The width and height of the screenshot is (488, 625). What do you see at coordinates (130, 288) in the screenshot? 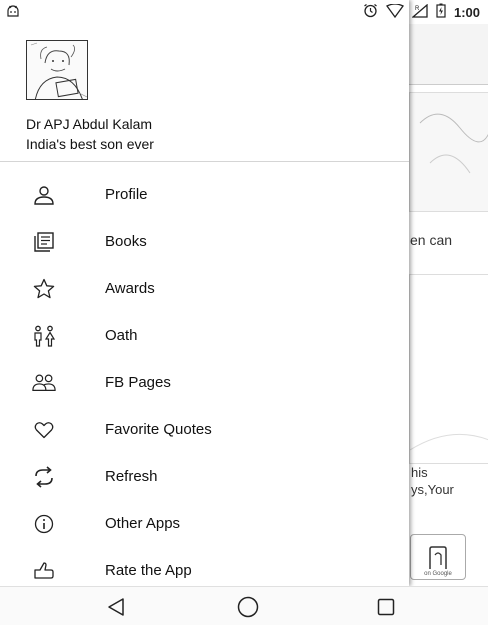
I see `menu-label-awards: Awards` at bounding box center [130, 288].